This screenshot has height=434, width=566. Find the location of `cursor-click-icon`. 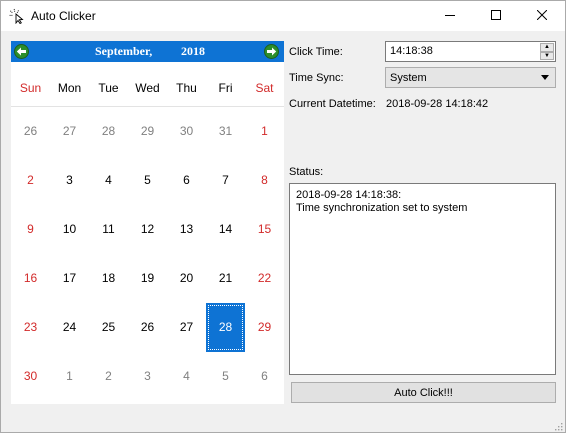

cursor-click-icon is located at coordinates (17, 16).